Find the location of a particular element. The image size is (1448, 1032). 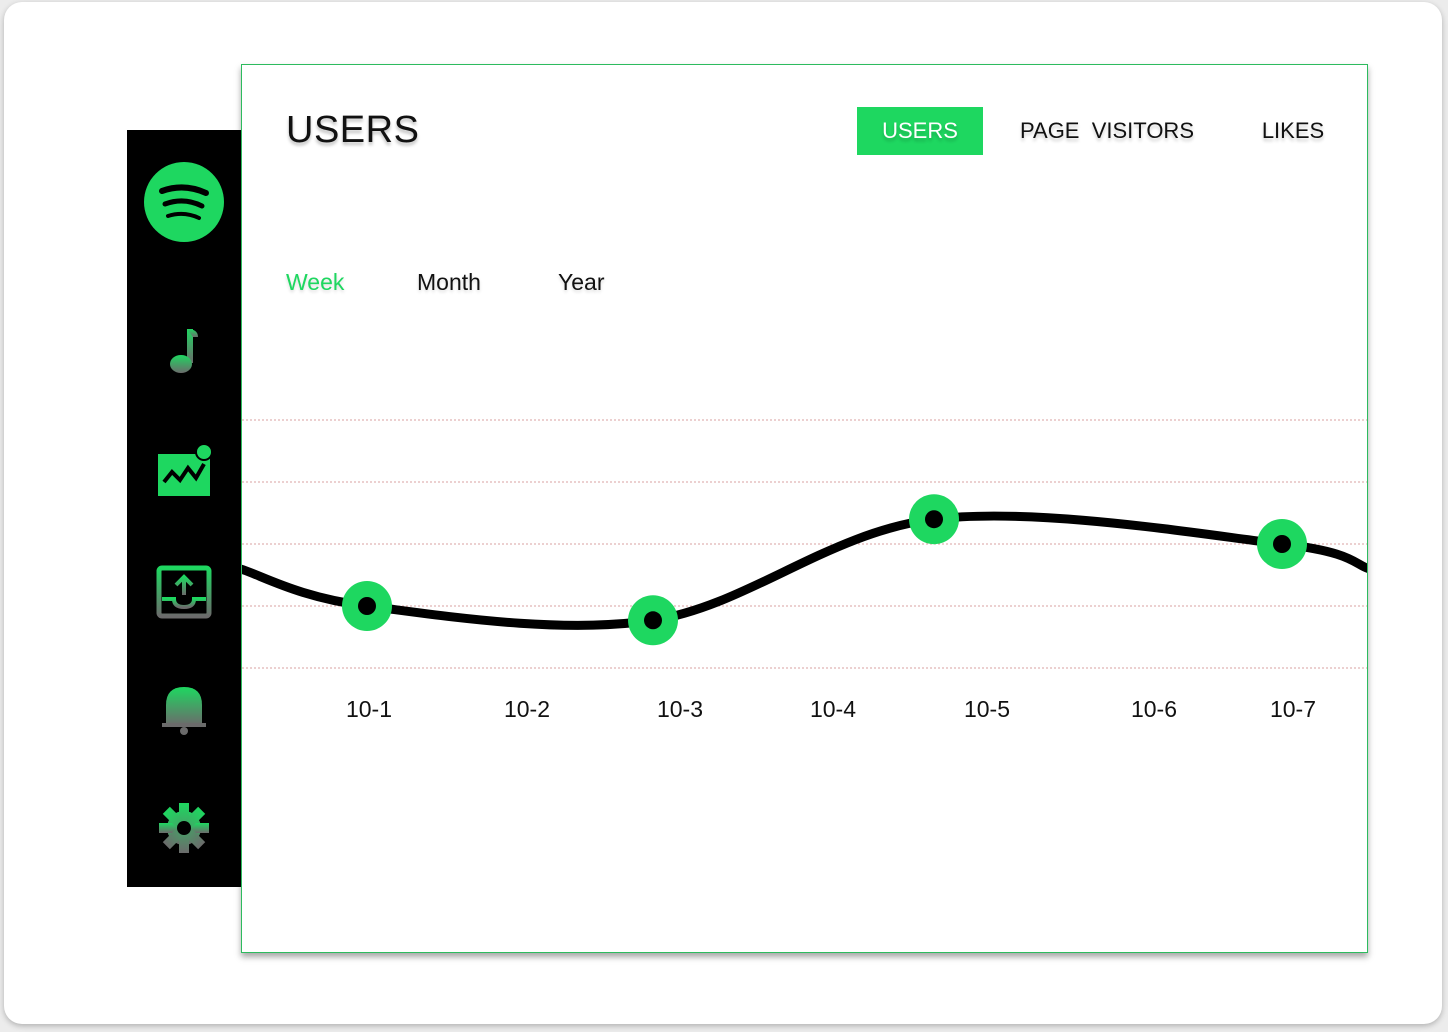

x-tick-label: 10-4 is located at coordinates (833, 709).